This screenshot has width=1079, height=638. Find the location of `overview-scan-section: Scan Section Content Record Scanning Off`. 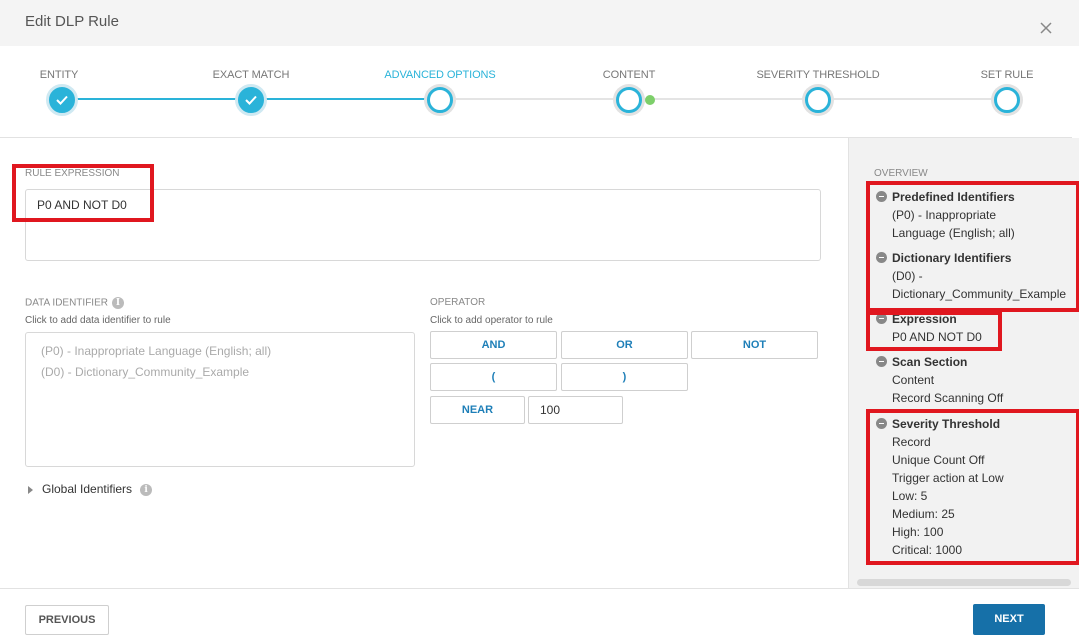

overview-scan-section: Scan Section Content Record Scanning Off is located at coordinates (939, 380).